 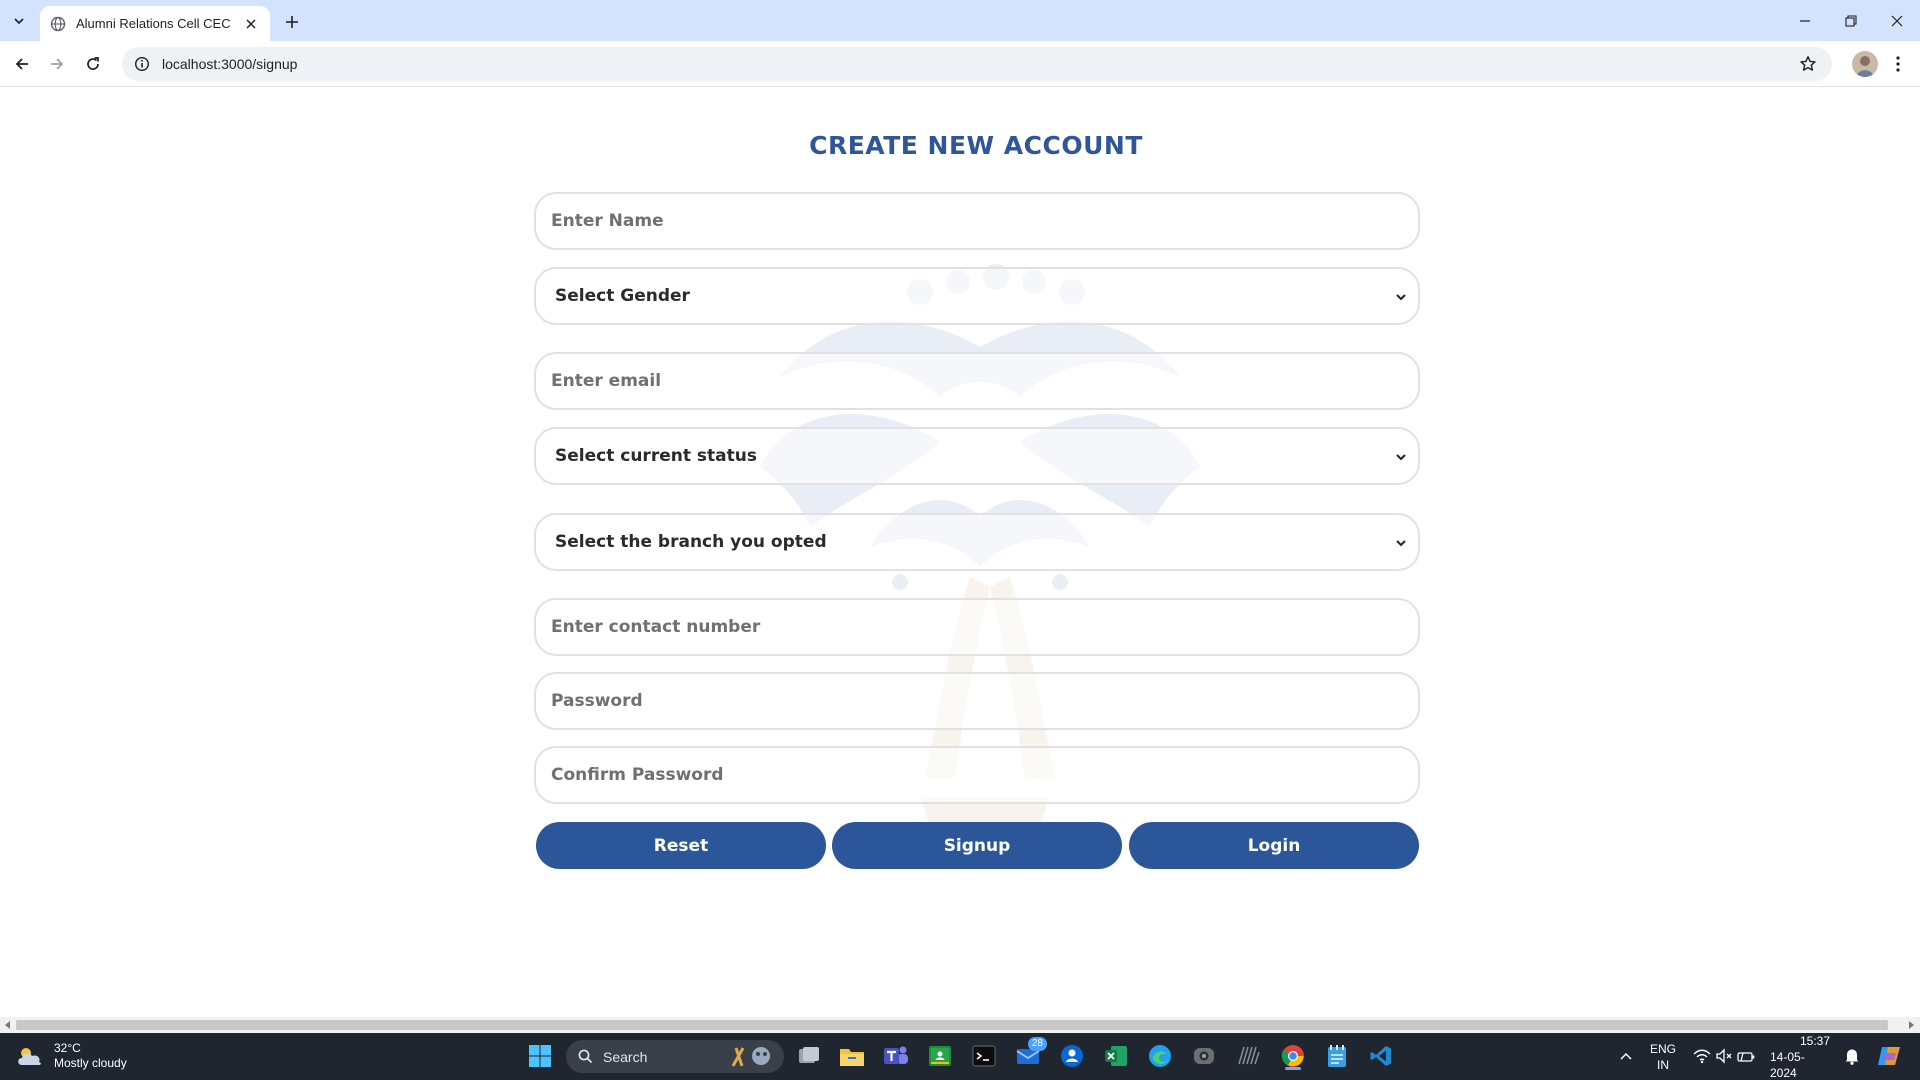 I want to click on bell-icon, so click(x=1852, y=1057).